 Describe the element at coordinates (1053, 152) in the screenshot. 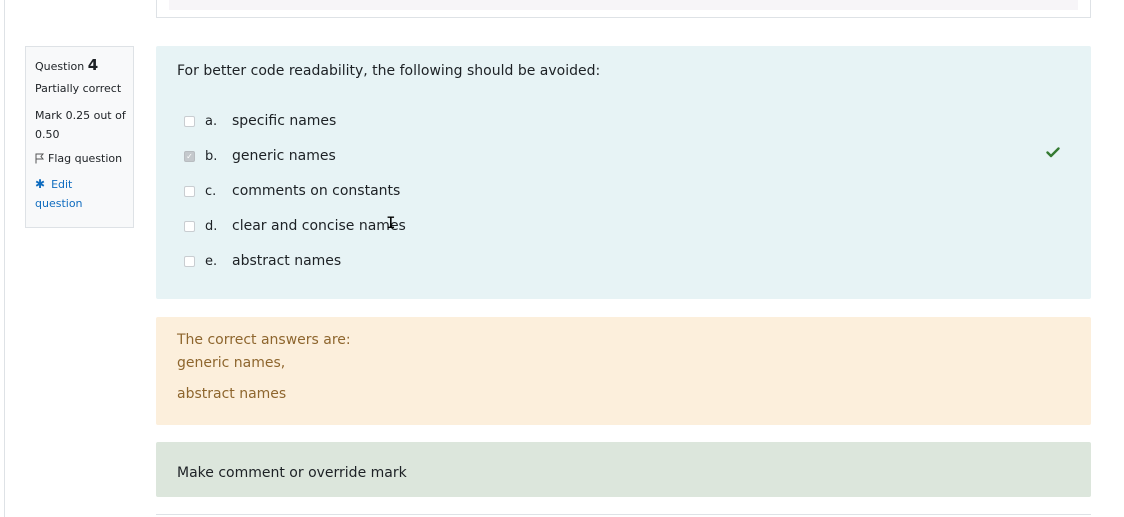

I see `check-icon` at that location.